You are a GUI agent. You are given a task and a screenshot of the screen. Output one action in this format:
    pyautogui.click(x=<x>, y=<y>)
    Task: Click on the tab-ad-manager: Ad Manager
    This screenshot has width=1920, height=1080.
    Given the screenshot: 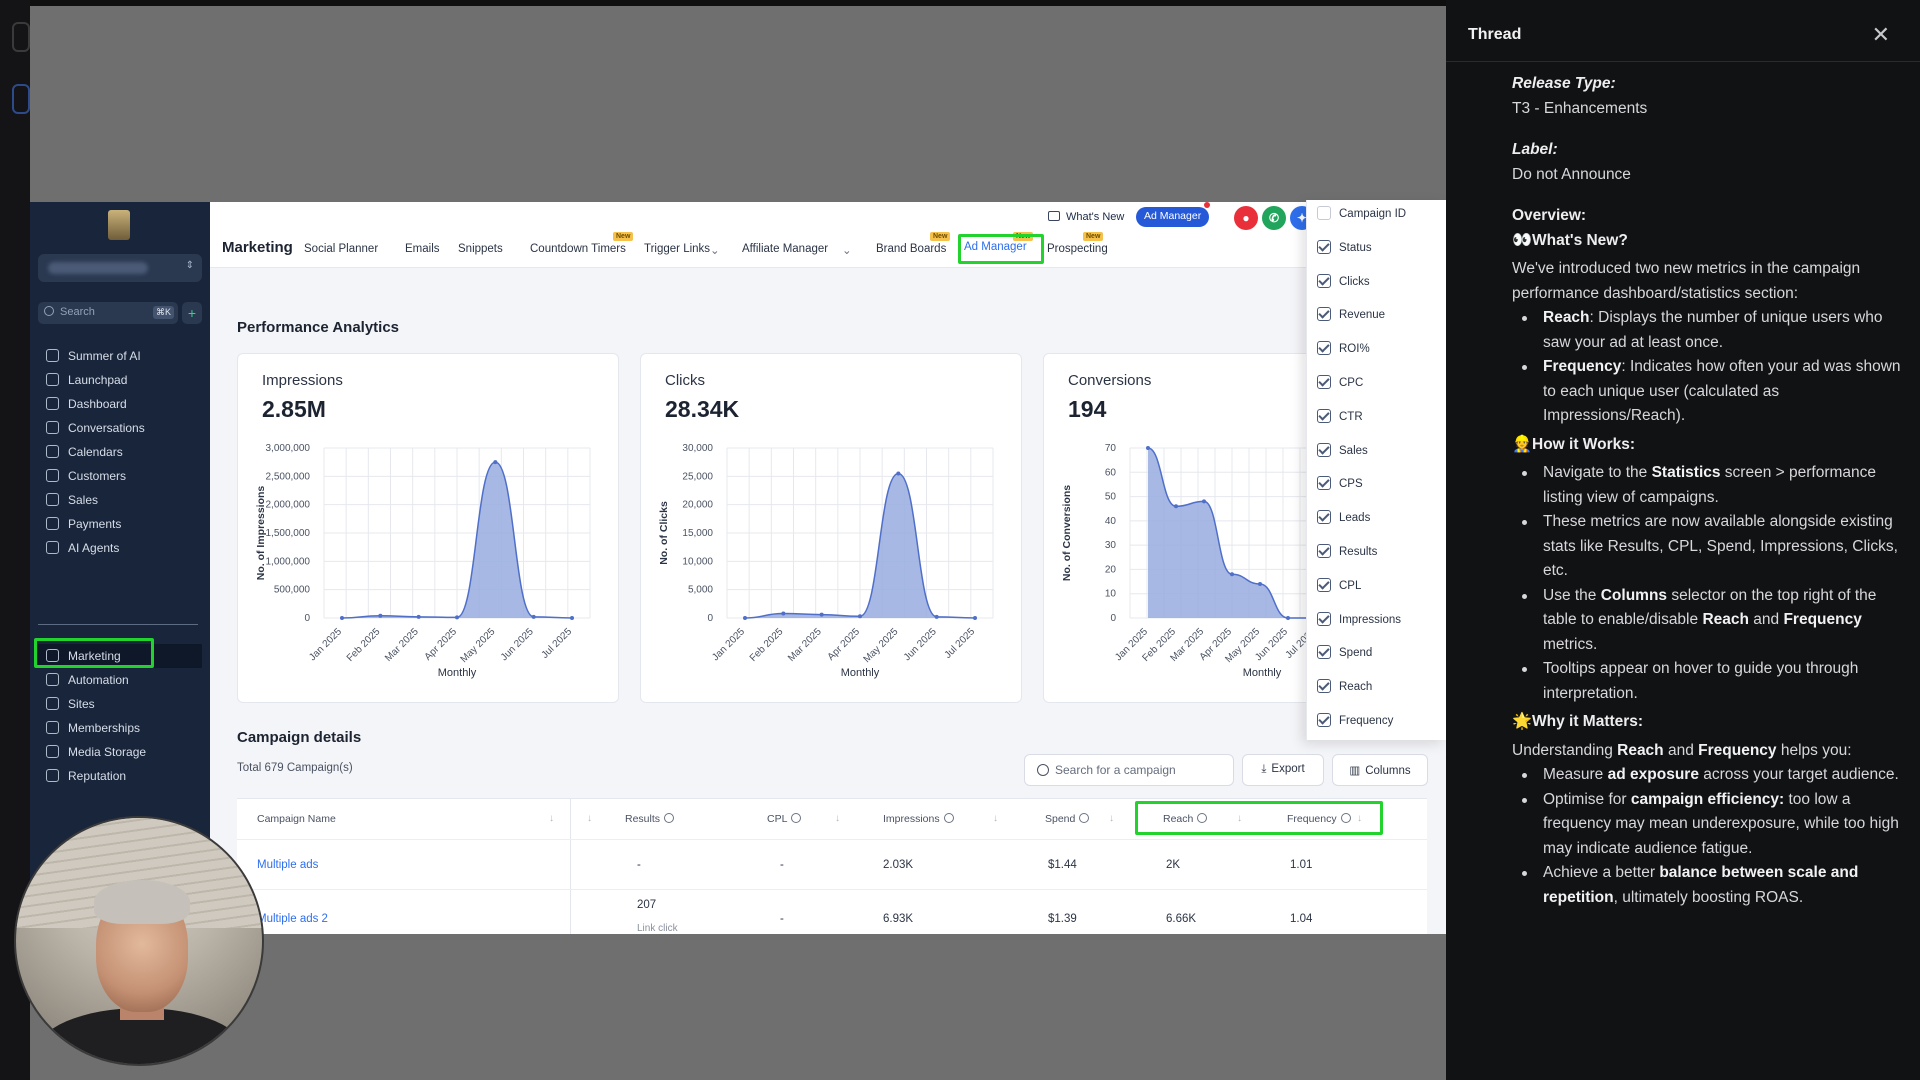 What is the action you would take?
    pyautogui.click(x=995, y=247)
    